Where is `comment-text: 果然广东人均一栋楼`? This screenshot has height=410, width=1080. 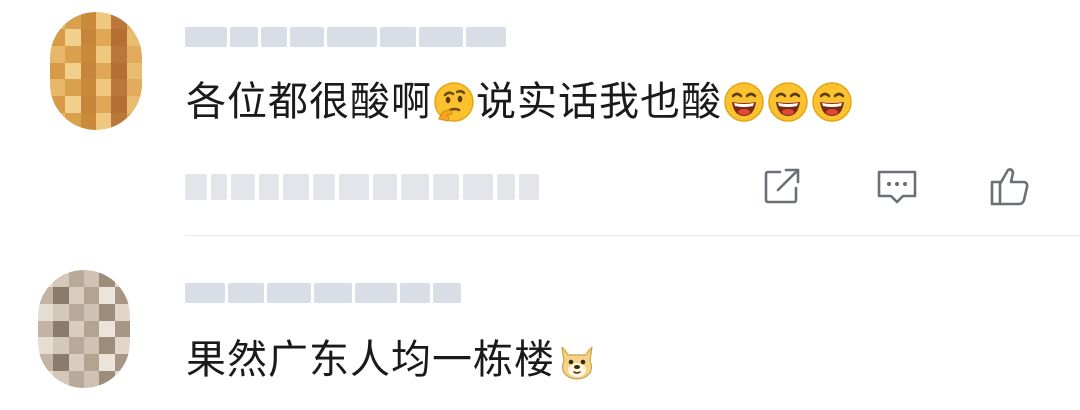
comment-text: 果然广东人均一栋楼 is located at coordinates (392, 360).